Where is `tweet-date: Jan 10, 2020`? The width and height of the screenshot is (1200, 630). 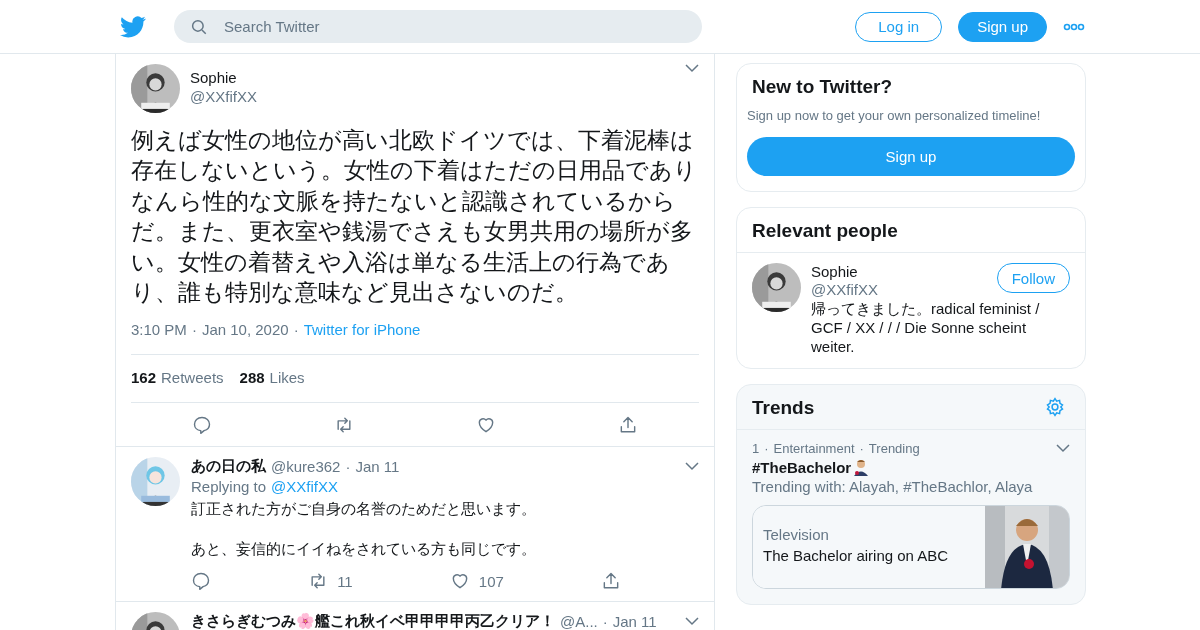
tweet-date: Jan 10, 2020 is located at coordinates (245, 330).